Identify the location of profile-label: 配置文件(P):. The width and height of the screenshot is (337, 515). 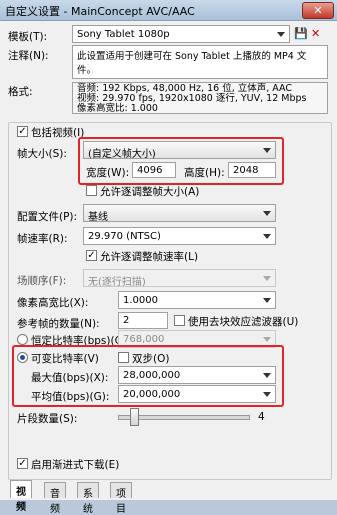
(47, 217).